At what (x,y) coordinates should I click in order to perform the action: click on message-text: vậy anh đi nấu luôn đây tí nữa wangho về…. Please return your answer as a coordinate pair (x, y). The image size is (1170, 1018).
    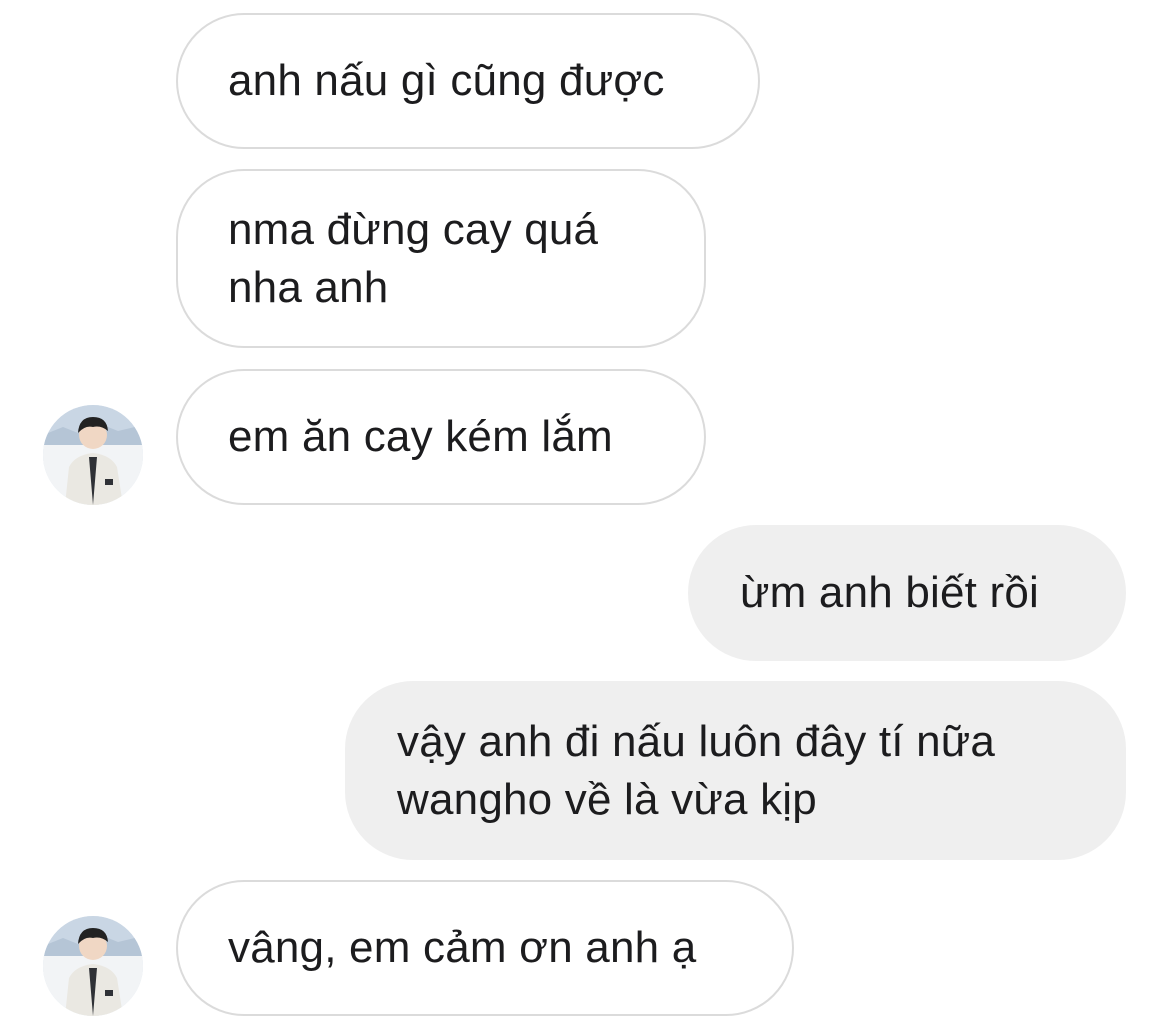
    Looking at the image, I should click on (696, 771).